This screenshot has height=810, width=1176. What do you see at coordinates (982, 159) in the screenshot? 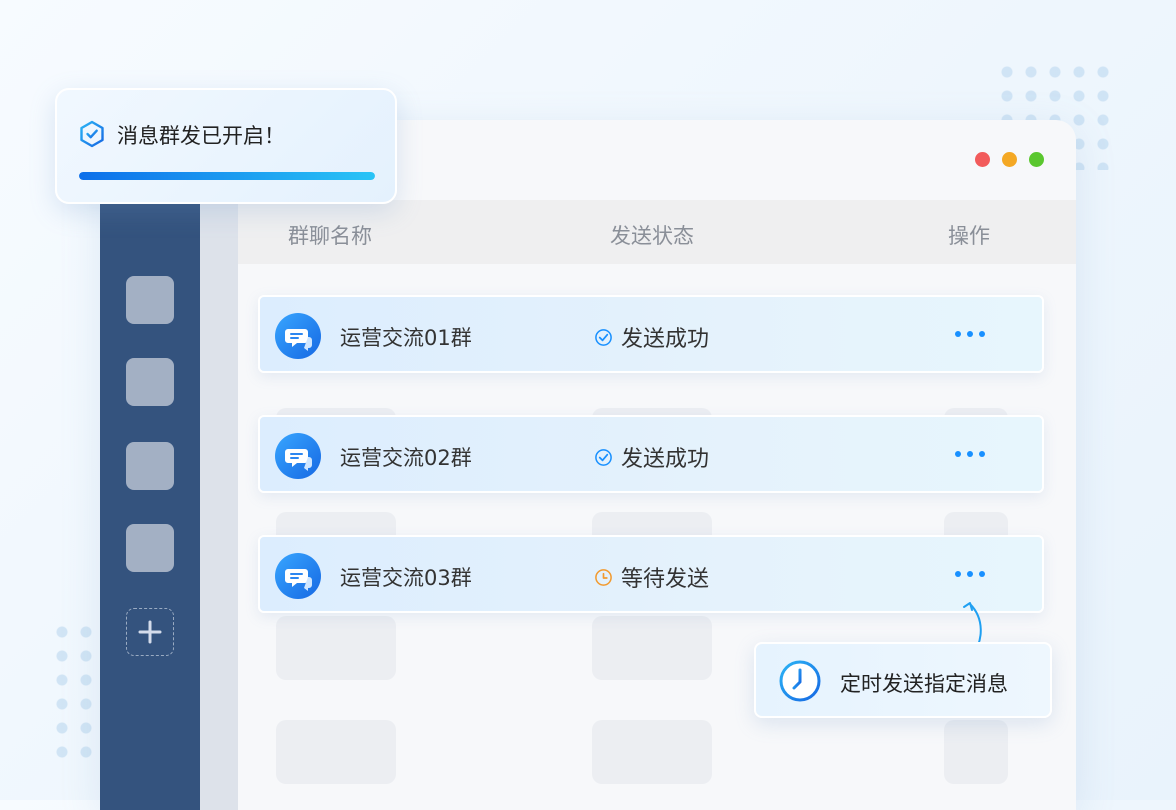
I see `close-dot` at bounding box center [982, 159].